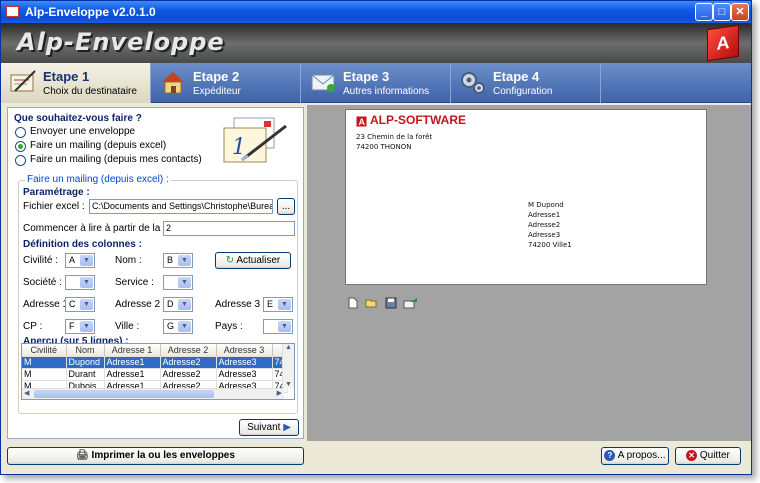 Image resolution: width=760 pixels, height=483 pixels. I want to click on printer-icon: 🖨, so click(82, 455).